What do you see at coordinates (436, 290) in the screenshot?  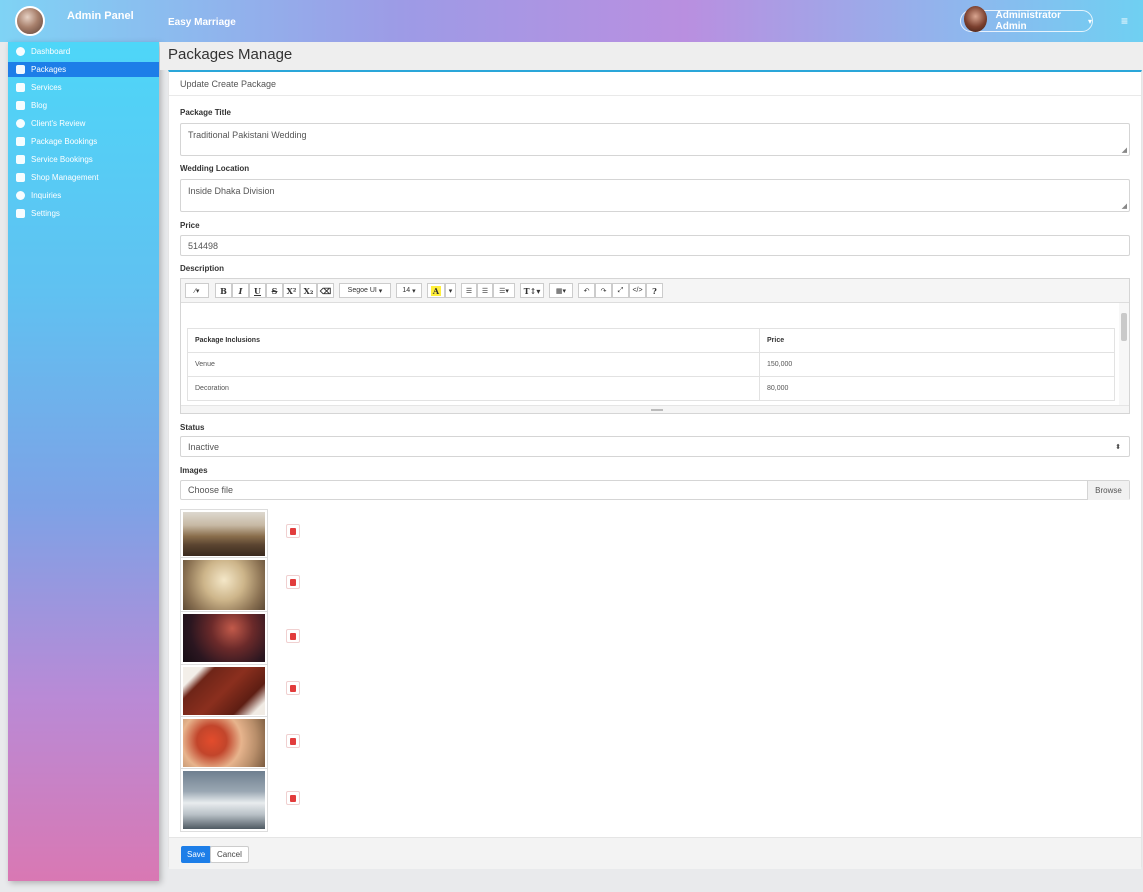 I see `highlight-icon: A` at bounding box center [436, 290].